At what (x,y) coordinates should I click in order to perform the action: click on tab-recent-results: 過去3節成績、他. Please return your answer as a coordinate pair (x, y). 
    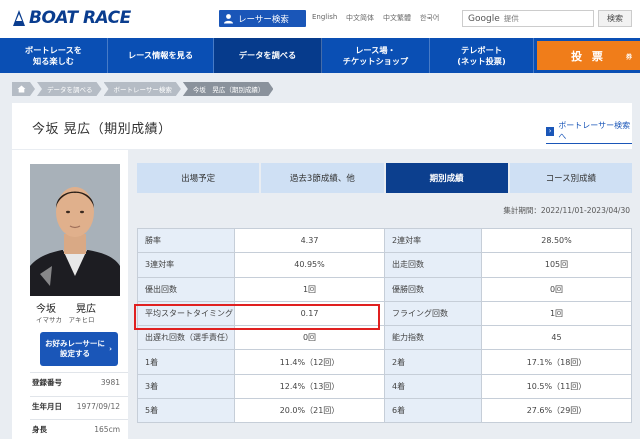
    Looking at the image, I should click on (322, 178).